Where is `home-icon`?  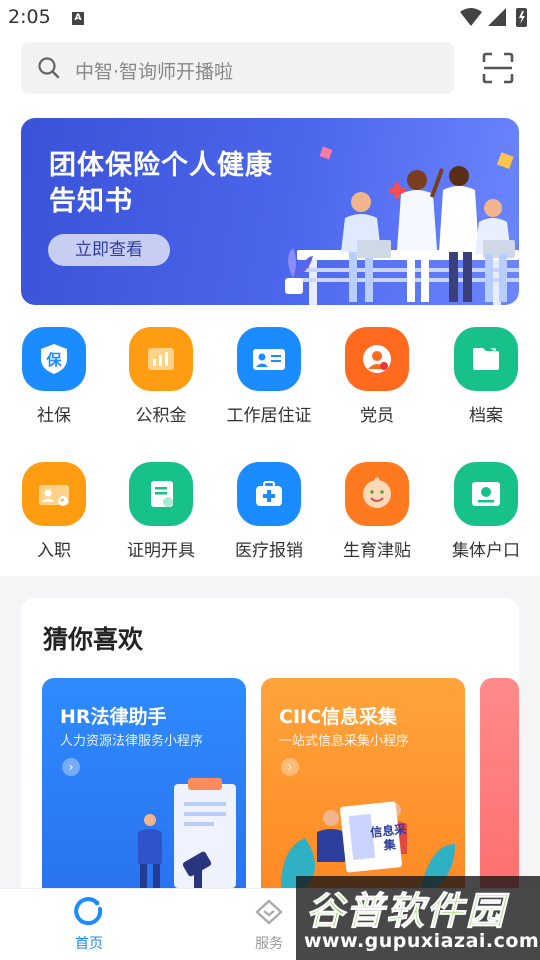
home-icon is located at coordinates (88, 911).